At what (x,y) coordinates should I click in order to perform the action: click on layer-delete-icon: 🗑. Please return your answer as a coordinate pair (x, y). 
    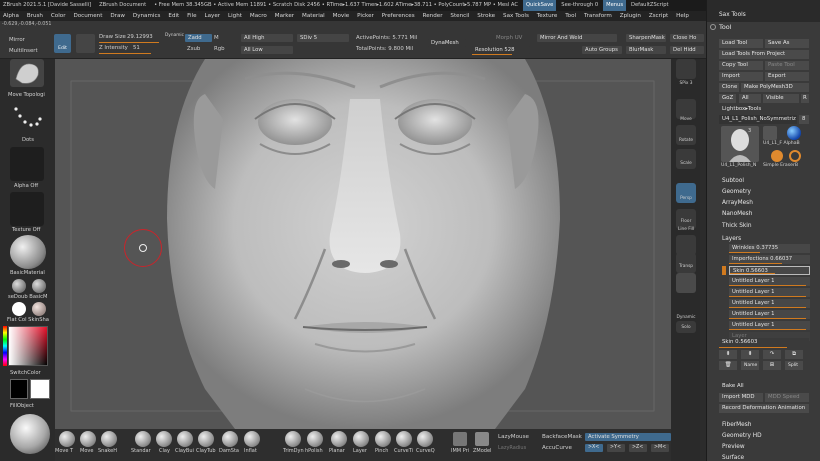
    Looking at the image, I should click on (728, 365).